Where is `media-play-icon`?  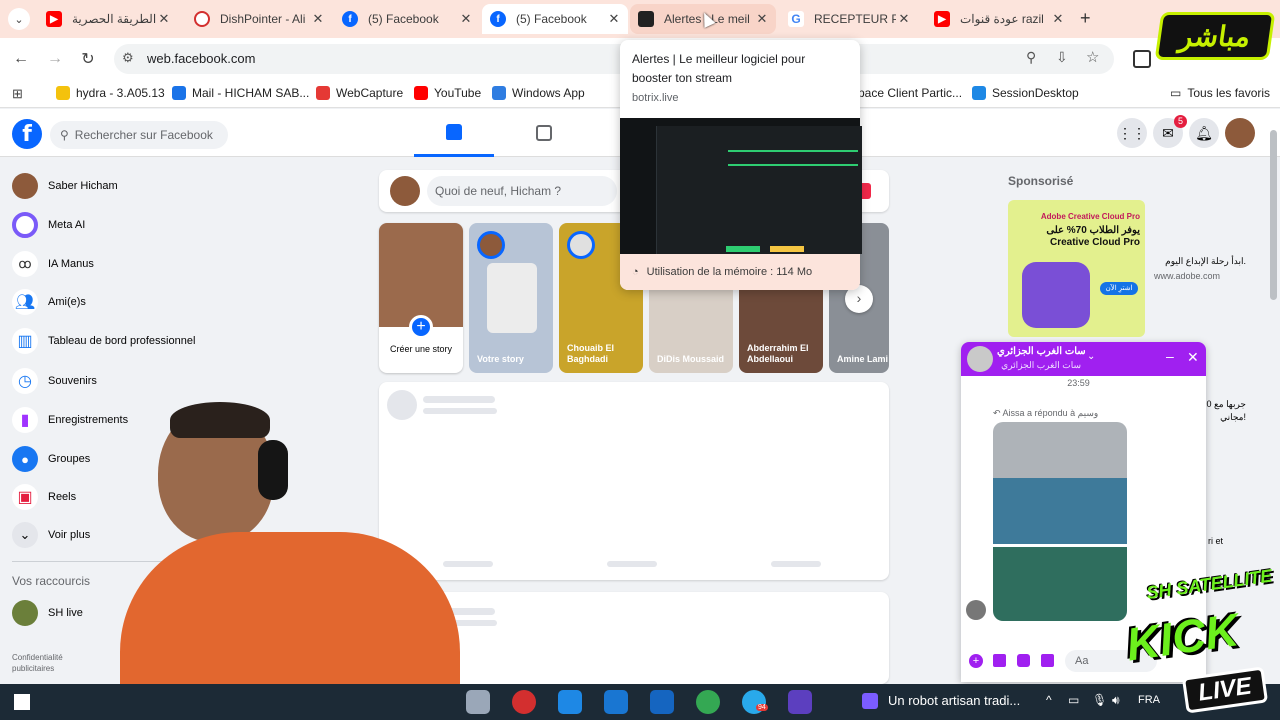
media-play-icon is located at coordinates (870, 701).